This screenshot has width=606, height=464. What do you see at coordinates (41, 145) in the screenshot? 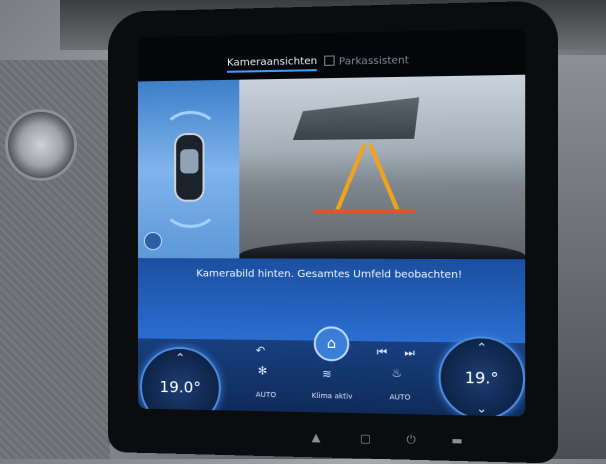
I see `air-vent` at bounding box center [41, 145].